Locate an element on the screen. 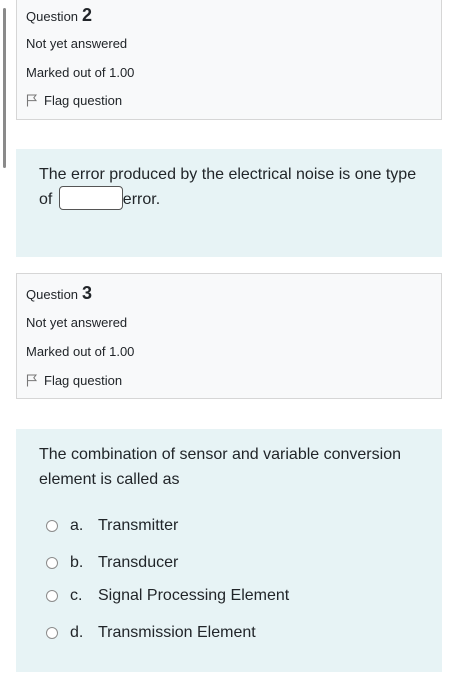  option-a: a. Transmitter is located at coordinates (112, 526).